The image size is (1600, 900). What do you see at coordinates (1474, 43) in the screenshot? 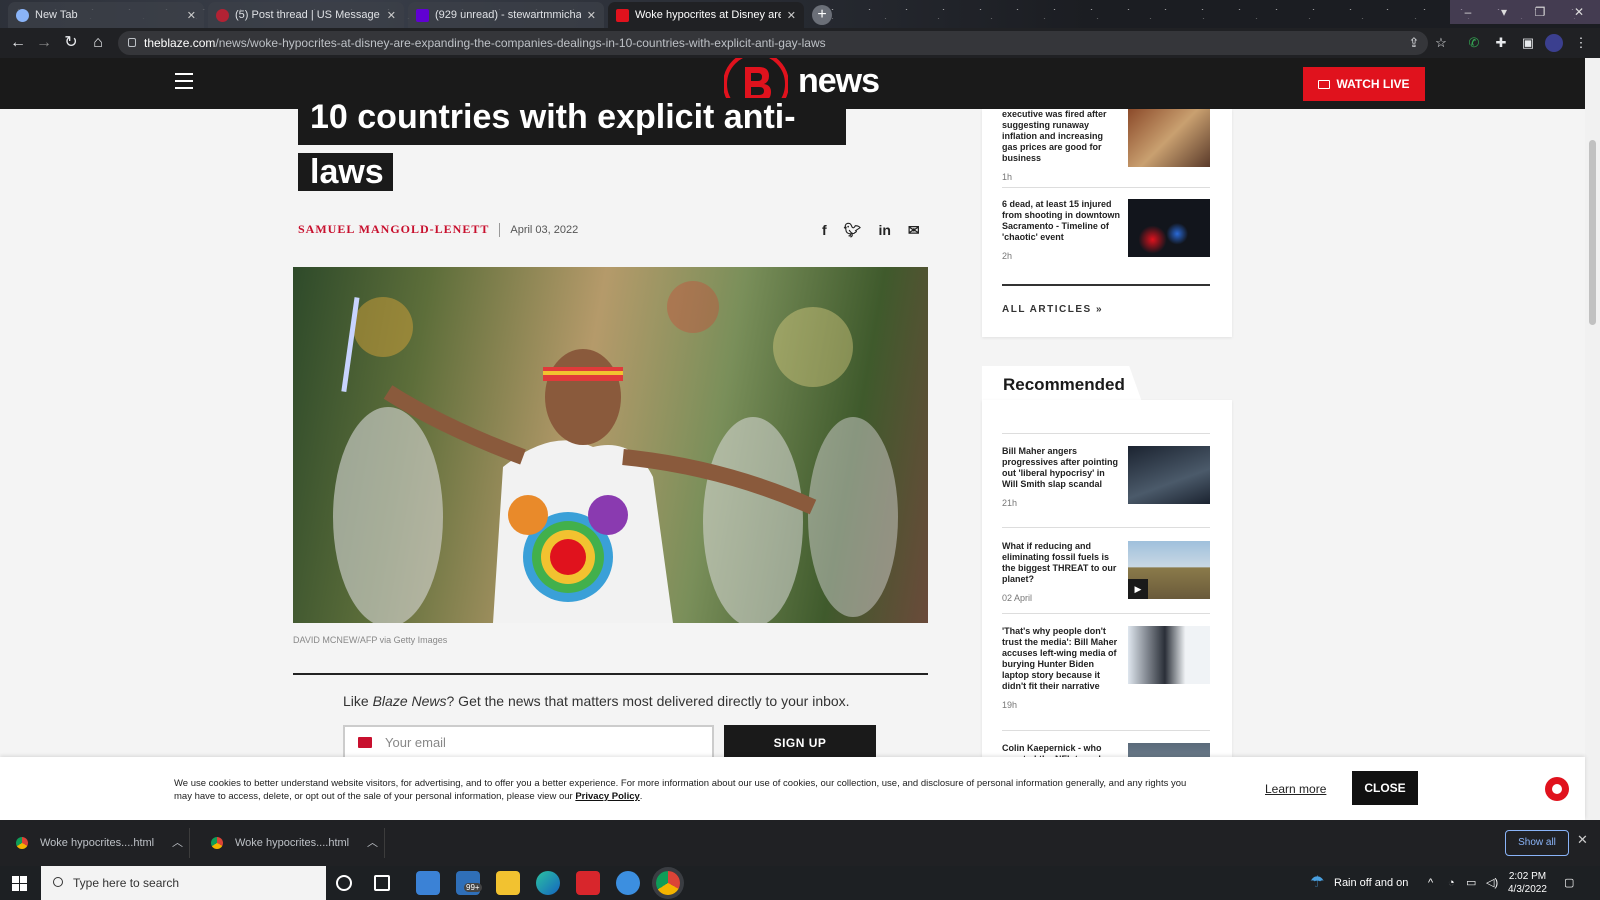
I see `extension-phone-icon: ✆` at bounding box center [1474, 43].